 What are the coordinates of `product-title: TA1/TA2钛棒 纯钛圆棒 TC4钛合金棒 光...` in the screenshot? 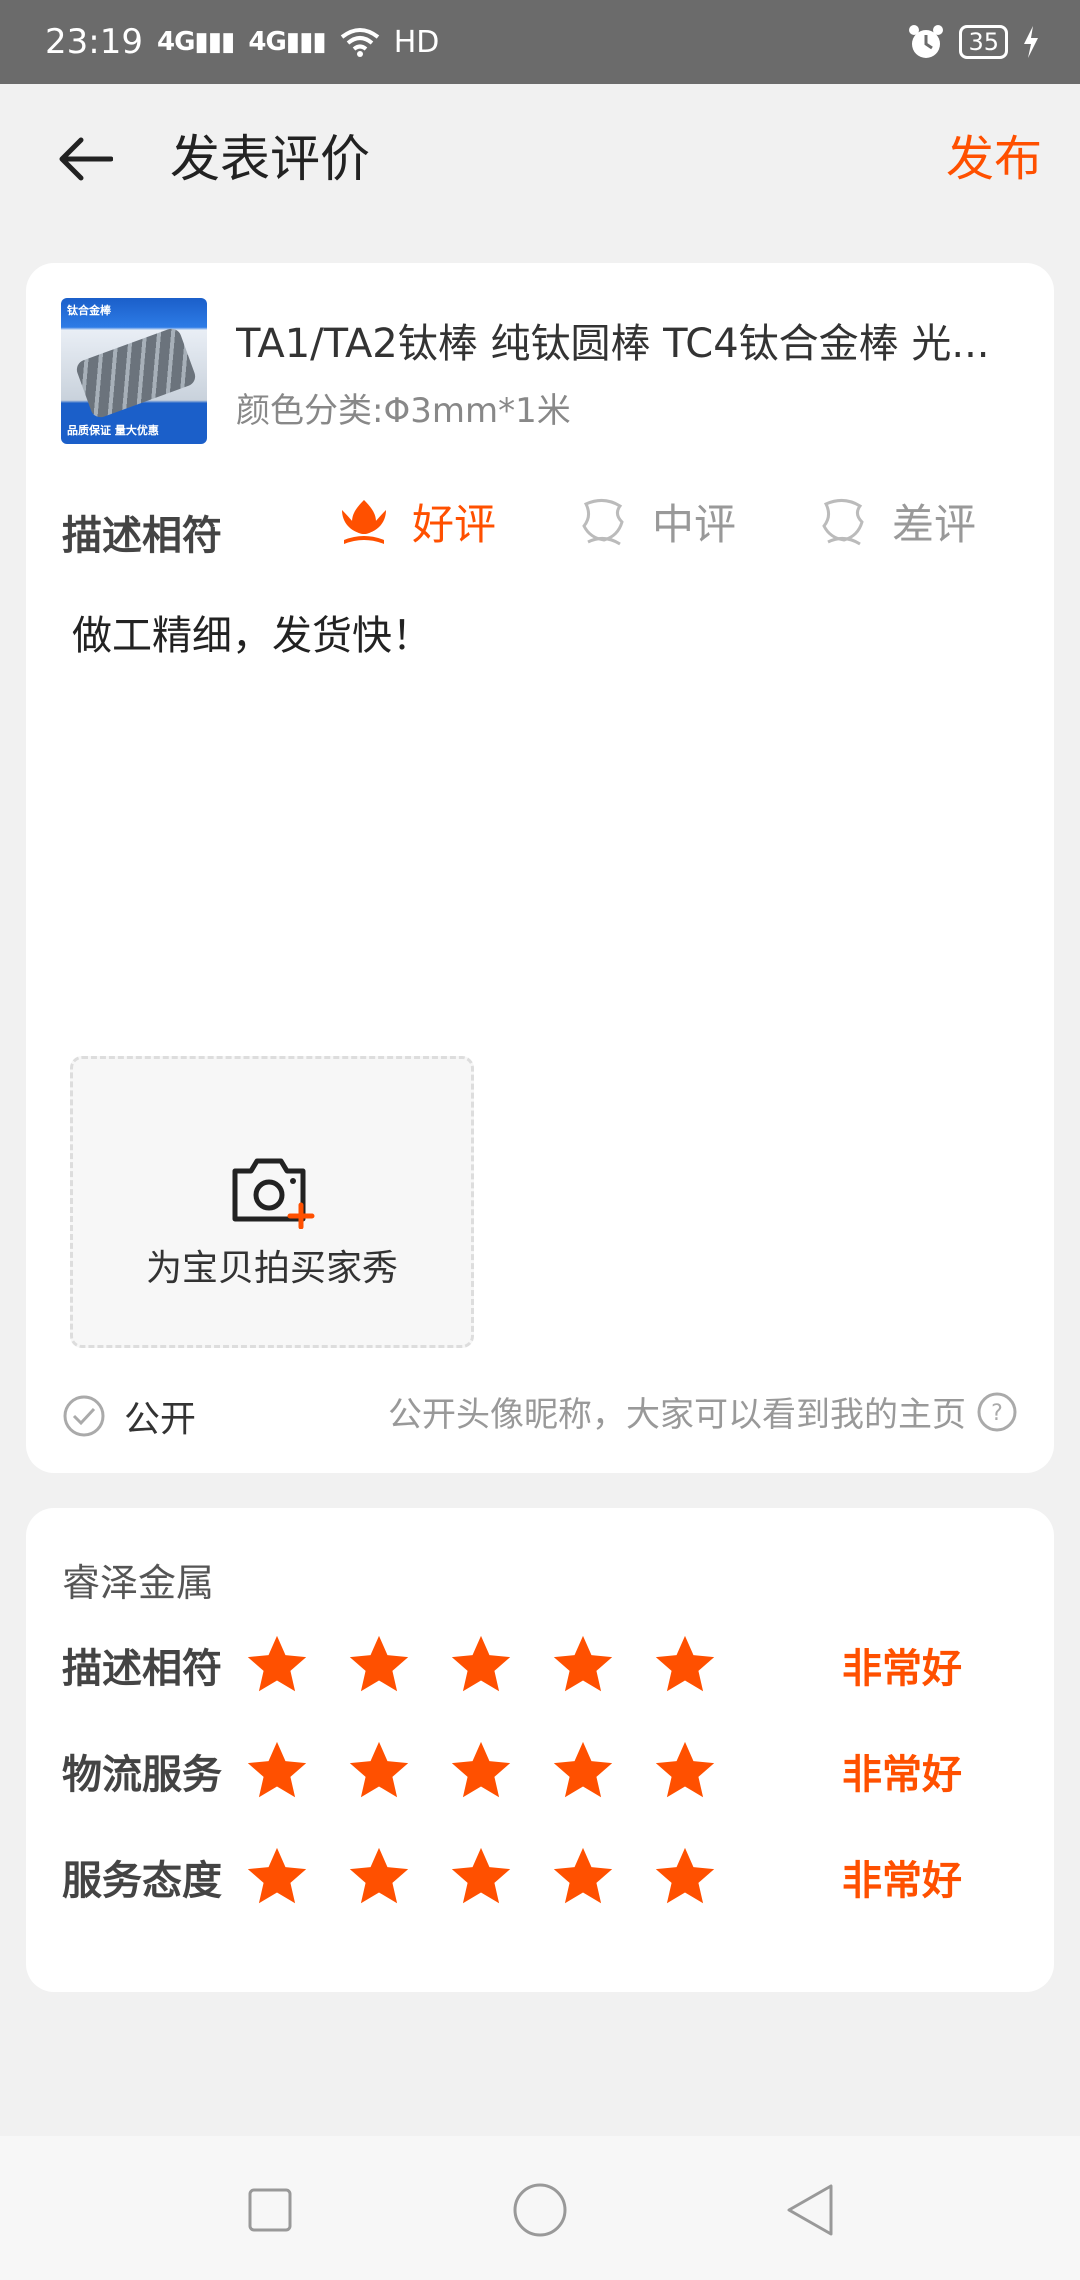 It's located at (613, 344).